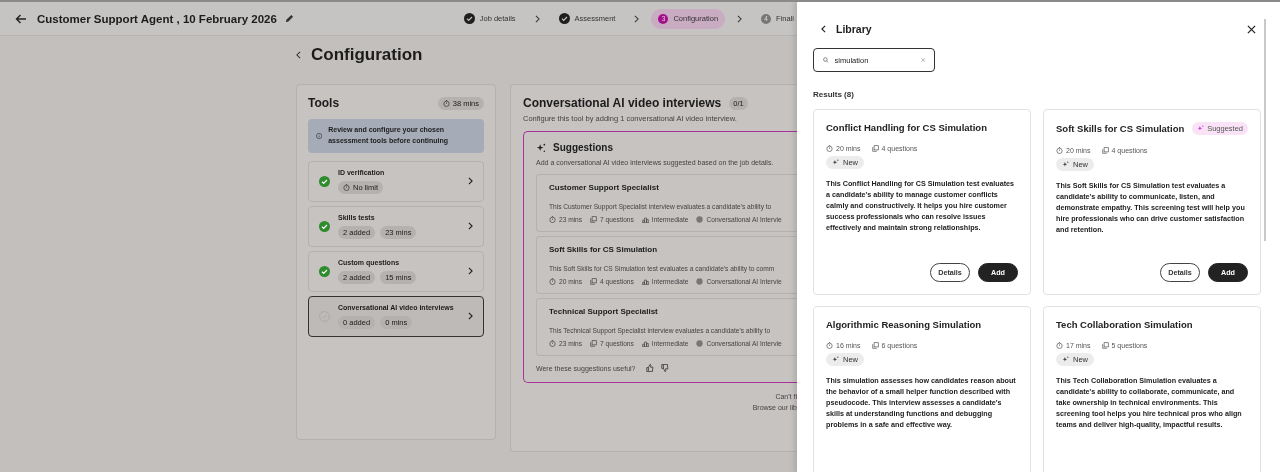 This screenshot has width=1280, height=472. I want to click on search-icon, so click(826, 60).